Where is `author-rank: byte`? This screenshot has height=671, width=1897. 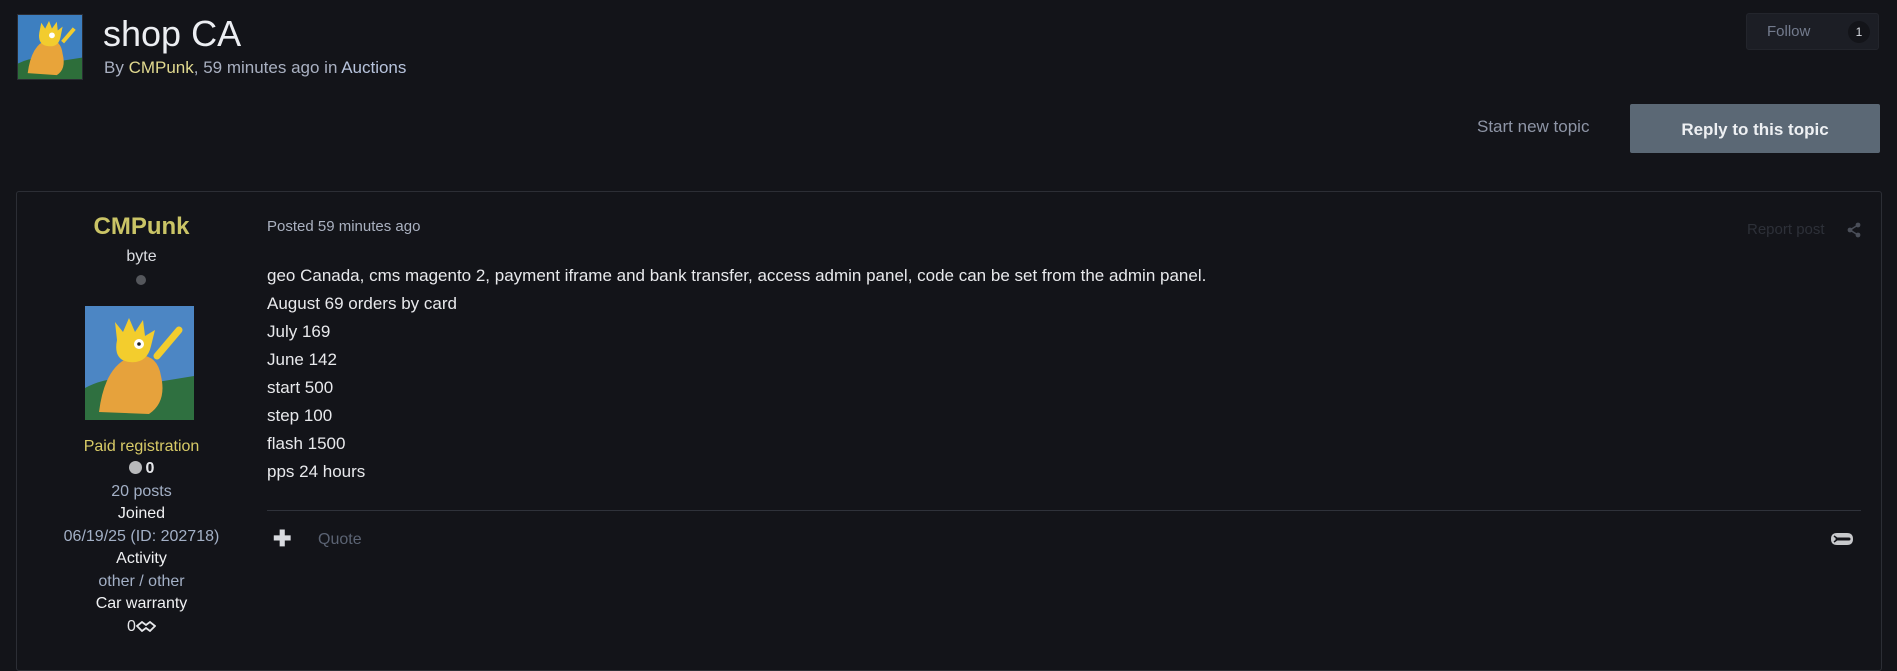 author-rank: byte is located at coordinates (141, 256).